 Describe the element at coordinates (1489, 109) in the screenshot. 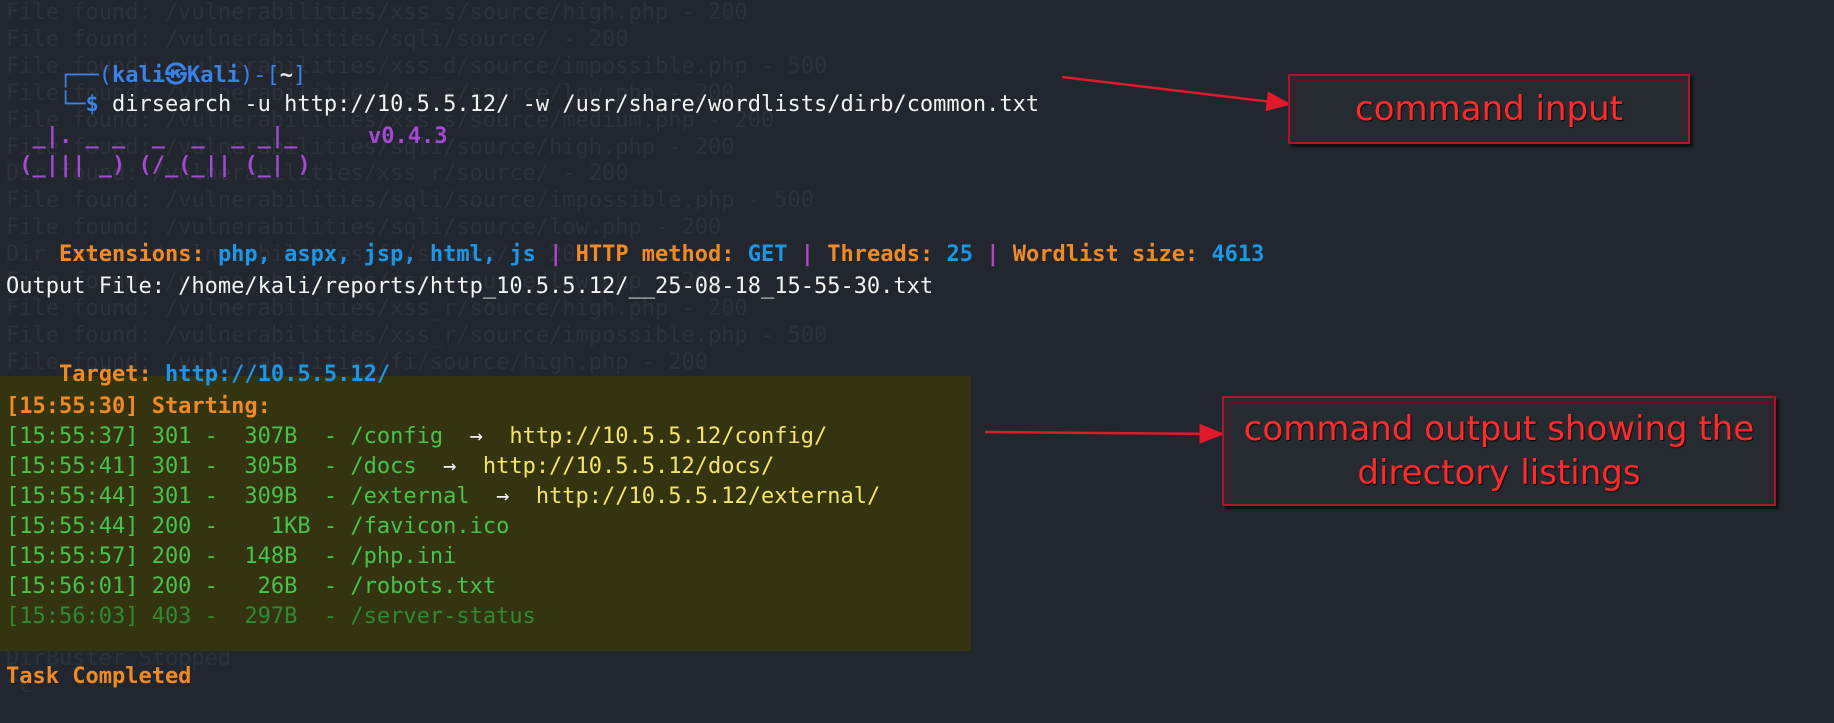

I see `callout-command-input: command input` at that location.